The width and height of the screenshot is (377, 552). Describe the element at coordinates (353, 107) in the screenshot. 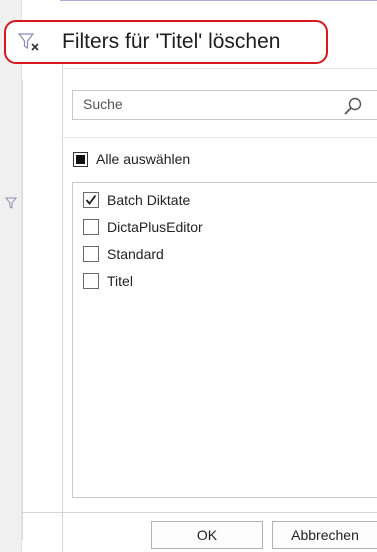

I see `search-icon` at that location.